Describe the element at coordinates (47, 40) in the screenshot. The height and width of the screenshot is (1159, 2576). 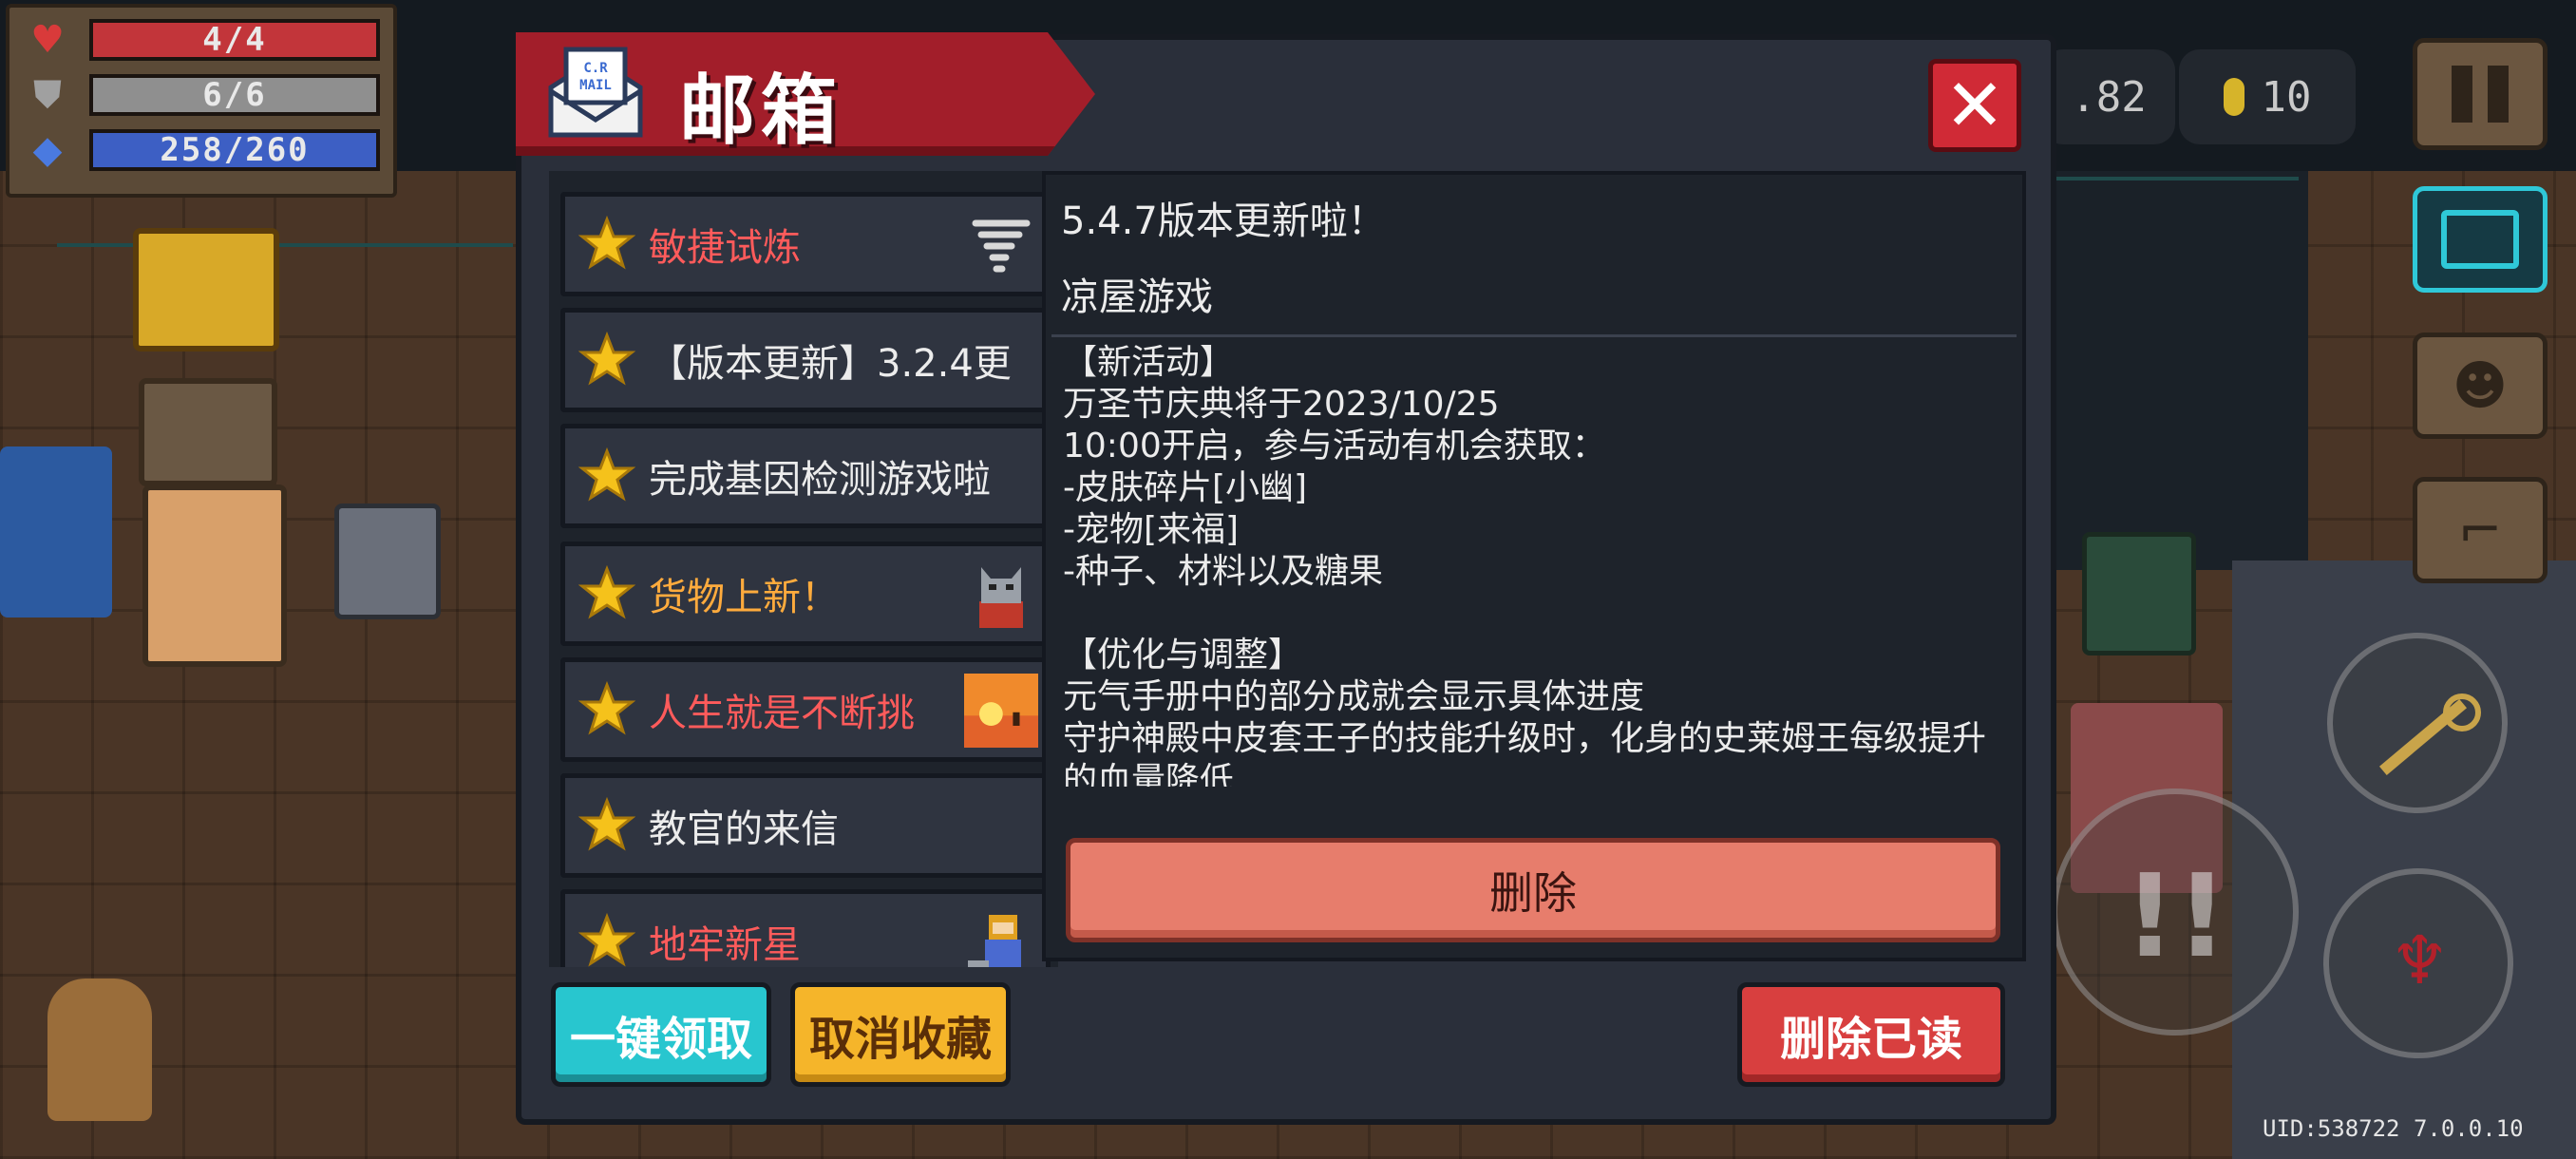
I see `heart-icon: ♥` at that location.